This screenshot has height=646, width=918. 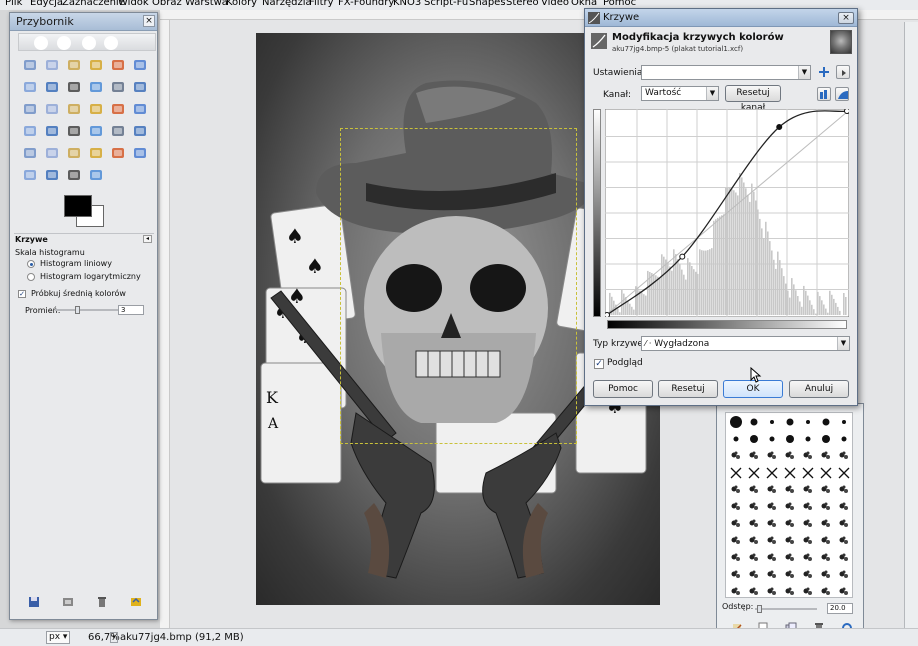 What do you see at coordinates (78, 206) in the screenshot?
I see `foreground-color` at bounding box center [78, 206].